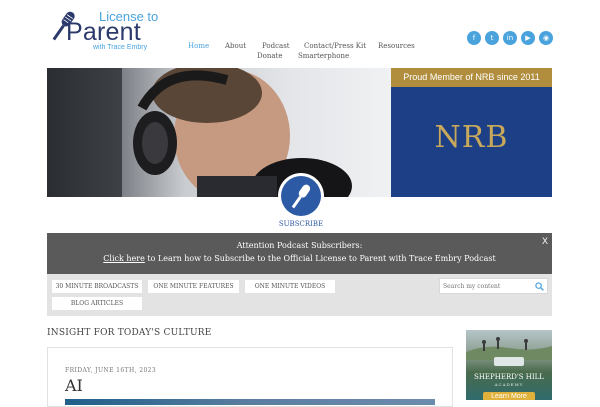  I want to click on subscribe-badge, so click(301, 196).